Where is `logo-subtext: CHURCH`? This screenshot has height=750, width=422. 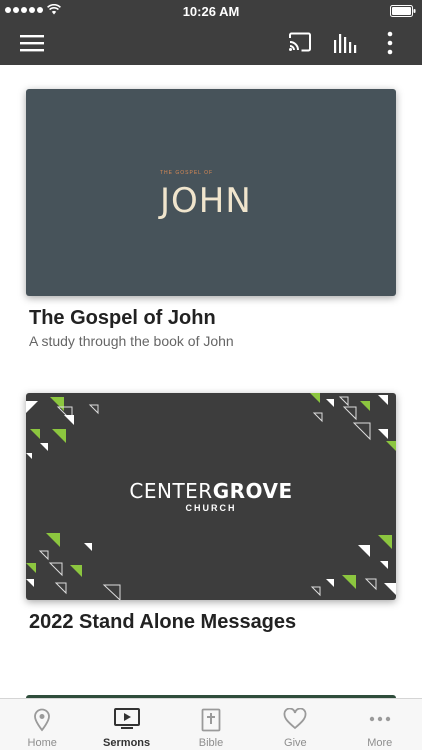
logo-subtext: CHURCH is located at coordinates (211, 508).